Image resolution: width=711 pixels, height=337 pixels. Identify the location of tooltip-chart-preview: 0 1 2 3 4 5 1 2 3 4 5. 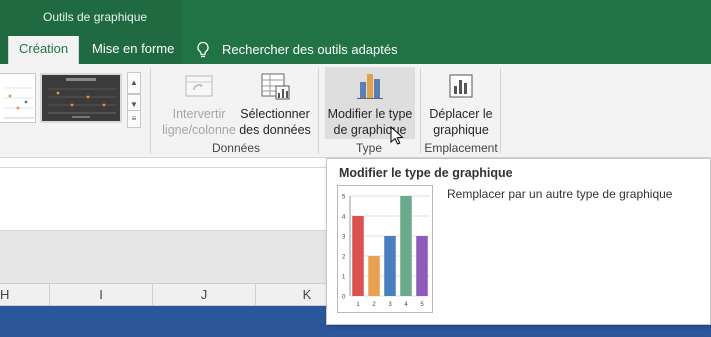
(385, 249).